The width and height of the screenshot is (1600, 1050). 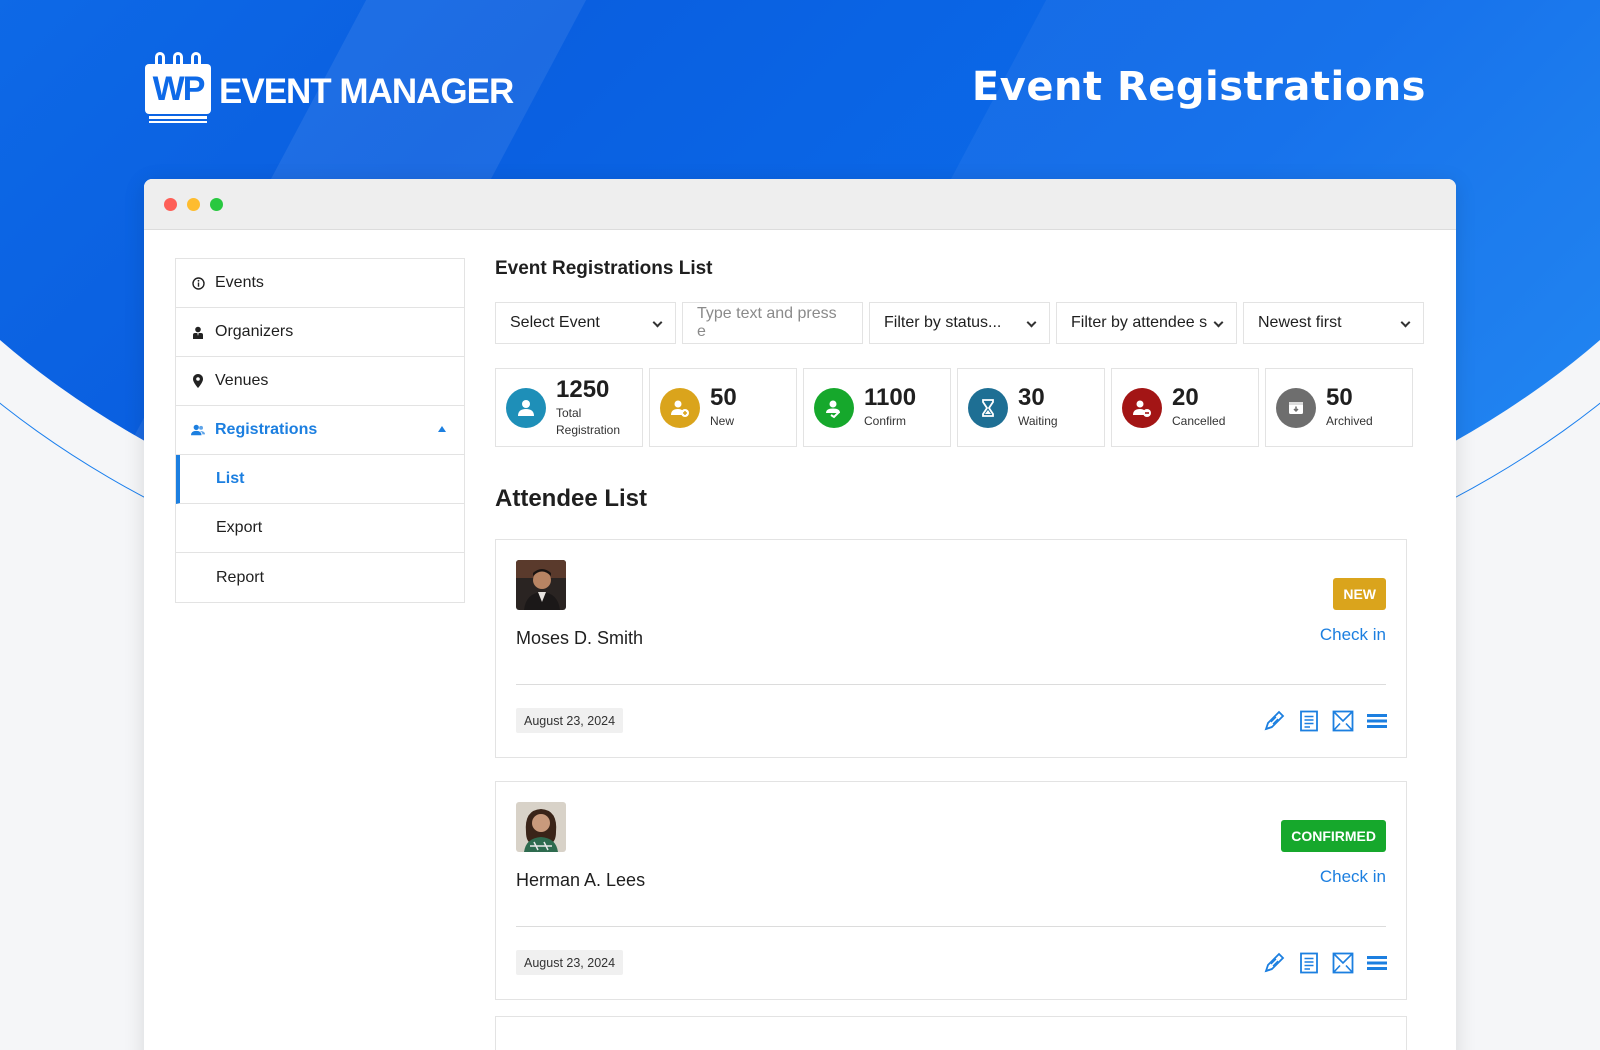 I want to click on page-heading: Event Registrations, so click(x=1198, y=87).